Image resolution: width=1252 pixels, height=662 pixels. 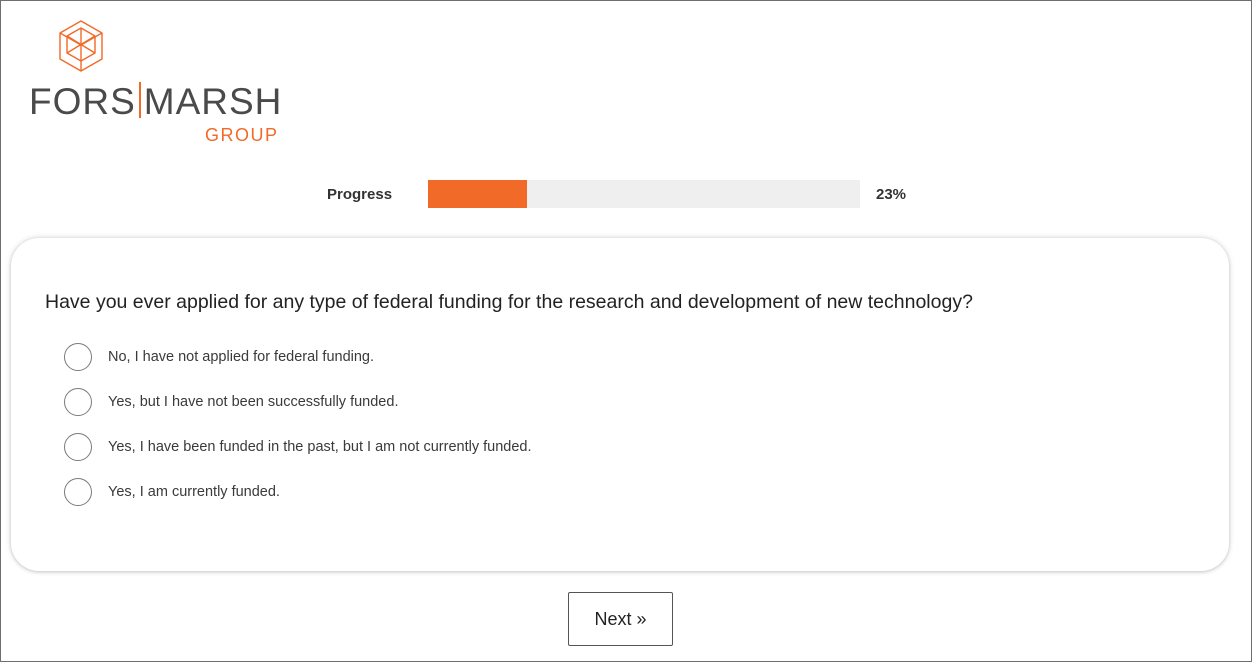 What do you see at coordinates (478, 194) in the screenshot?
I see `progress-fill` at bounding box center [478, 194].